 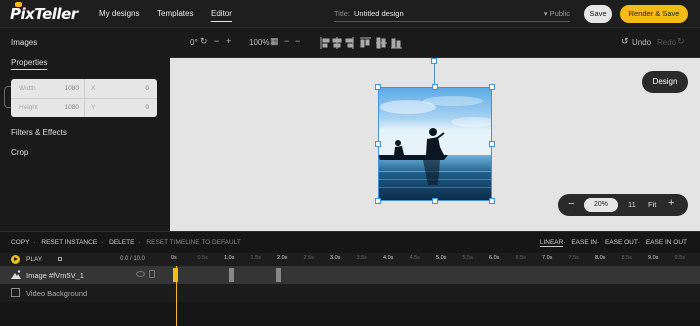 I want to click on ruler-tick-label: 3.0s, so click(x=335, y=258).